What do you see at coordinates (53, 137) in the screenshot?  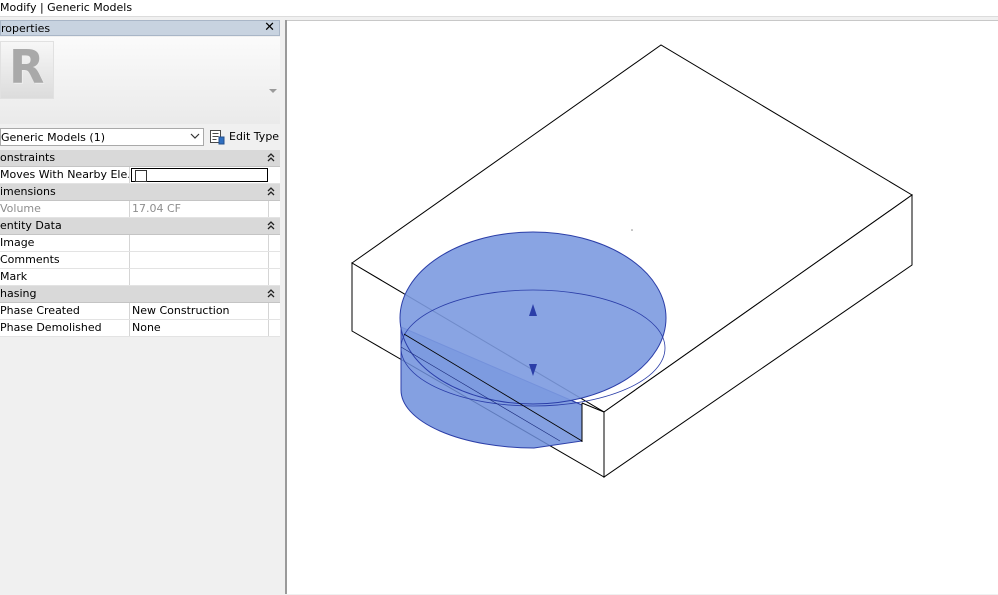 I see `type-selector-value: Generic Models (1)` at bounding box center [53, 137].